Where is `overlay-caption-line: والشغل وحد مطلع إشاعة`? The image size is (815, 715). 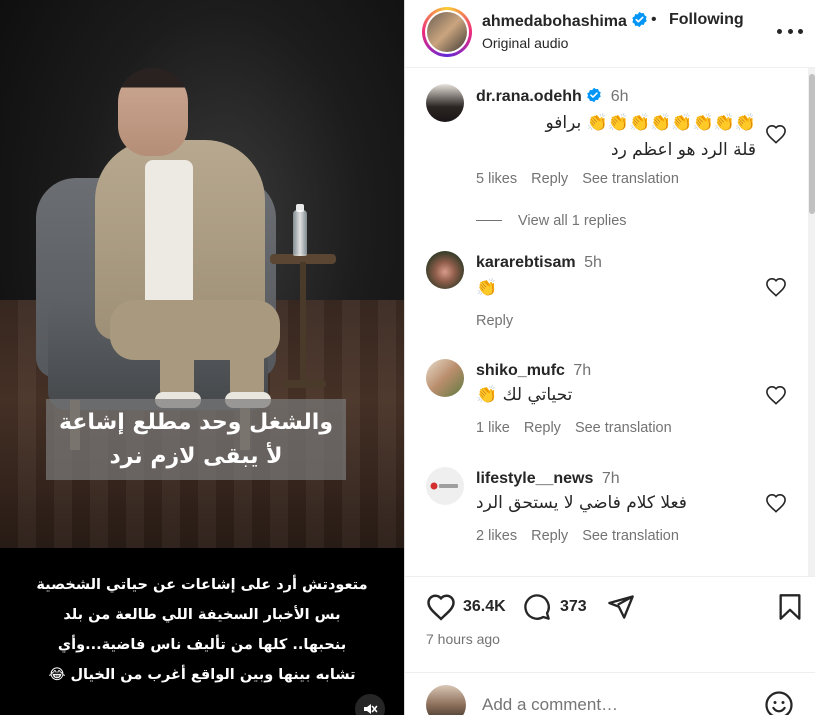
overlay-caption-line: والشغل وحد مطلع إشاعة is located at coordinates (196, 422).